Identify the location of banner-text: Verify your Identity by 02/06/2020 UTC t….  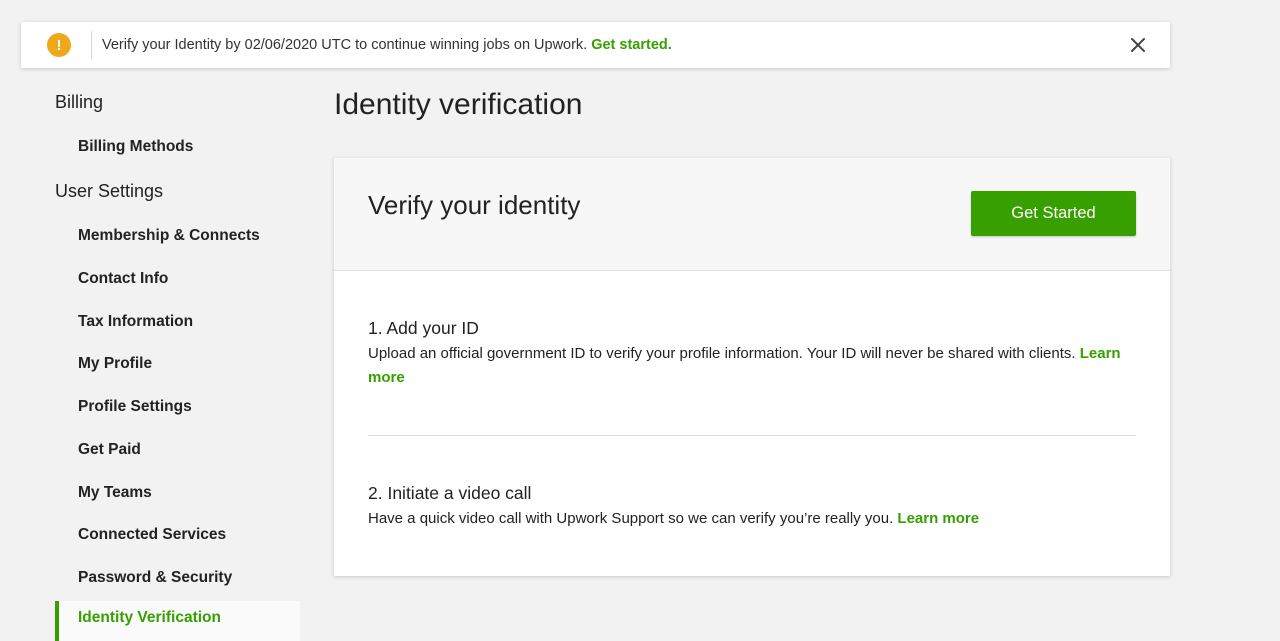
(345, 45).